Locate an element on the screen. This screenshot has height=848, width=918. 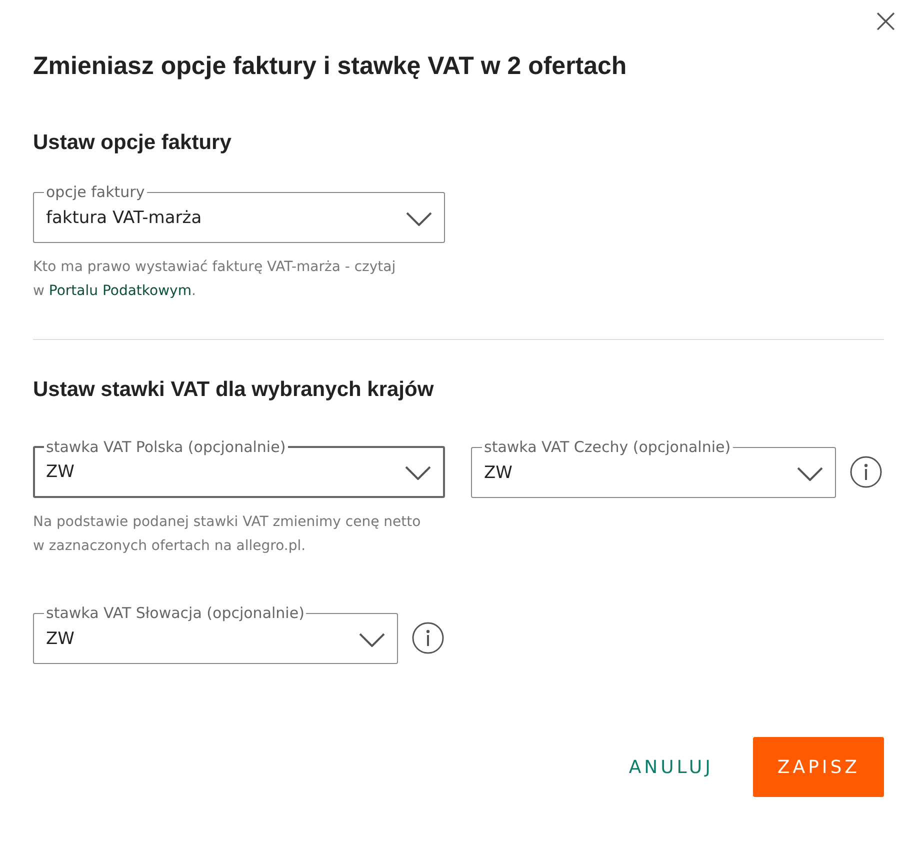
select-value: faktura VAT-marża is located at coordinates (124, 218).